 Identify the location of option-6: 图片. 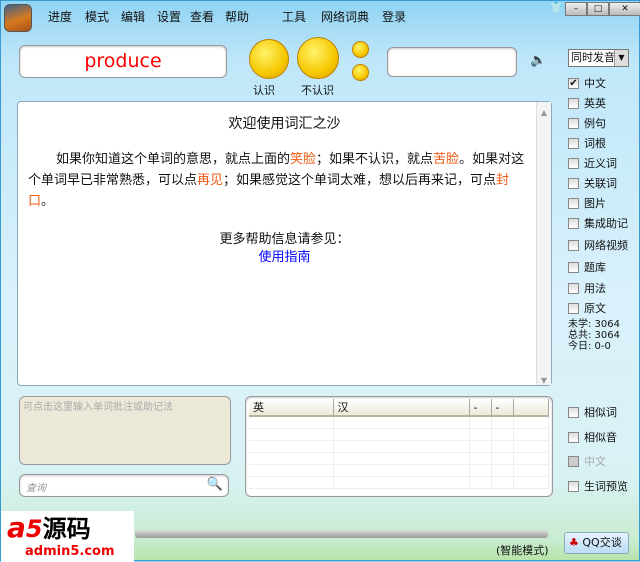
(587, 203).